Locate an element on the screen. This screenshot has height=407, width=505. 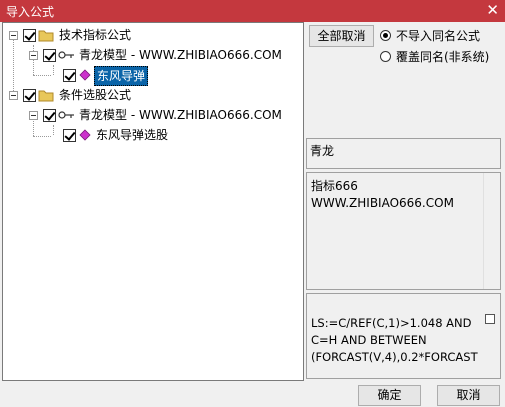
formula-name: 青龙 is located at coordinates (322, 151).